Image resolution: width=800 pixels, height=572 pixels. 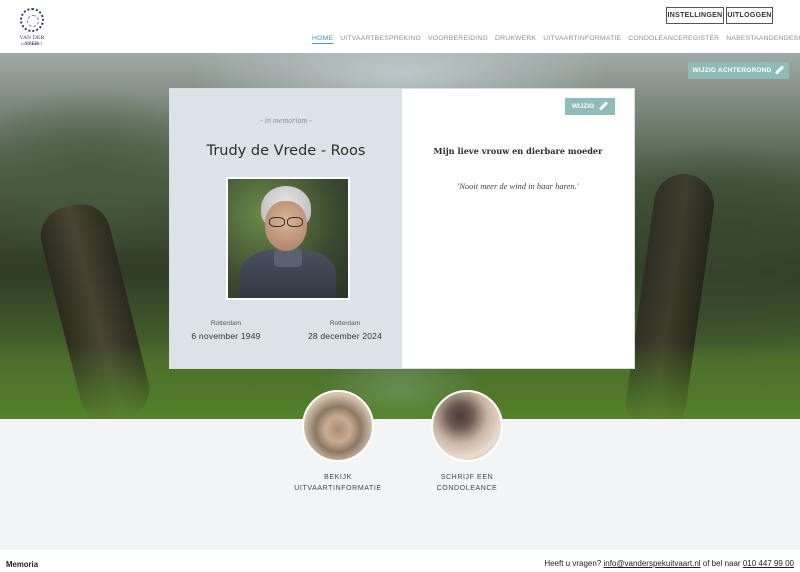 What do you see at coordinates (286, 120) in the screenshot?
I see `in-memoriam-label: - in memoriam -` at bounding box center [286, 120].